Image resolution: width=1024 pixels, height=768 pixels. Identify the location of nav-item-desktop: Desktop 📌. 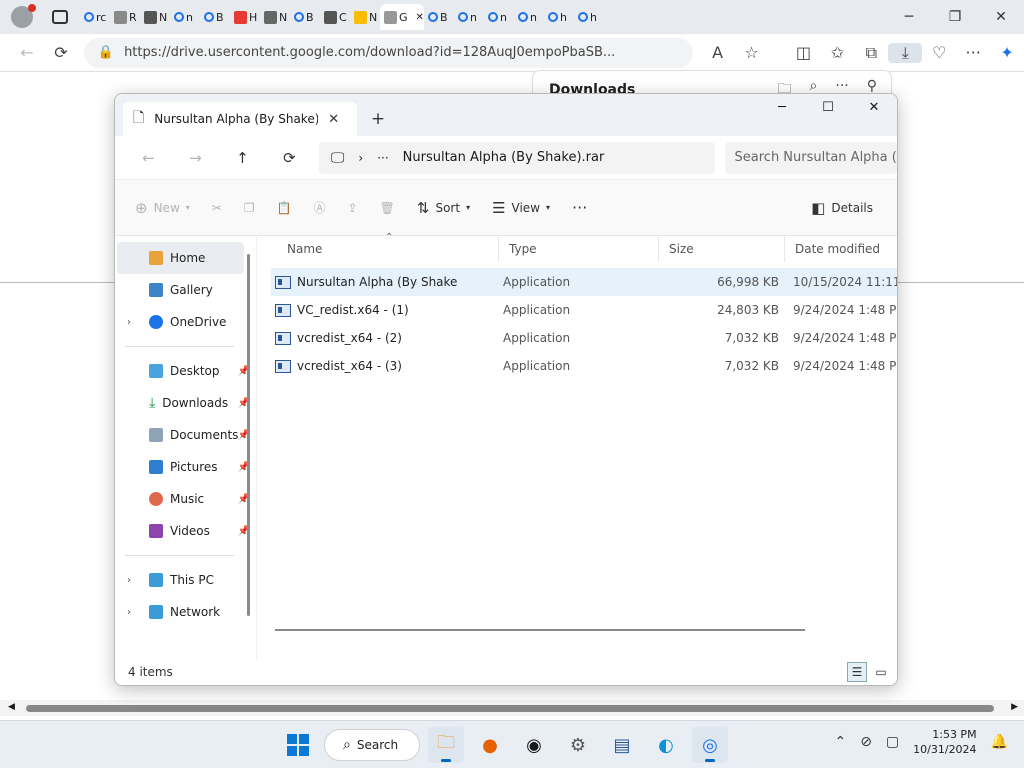
(185, 371).